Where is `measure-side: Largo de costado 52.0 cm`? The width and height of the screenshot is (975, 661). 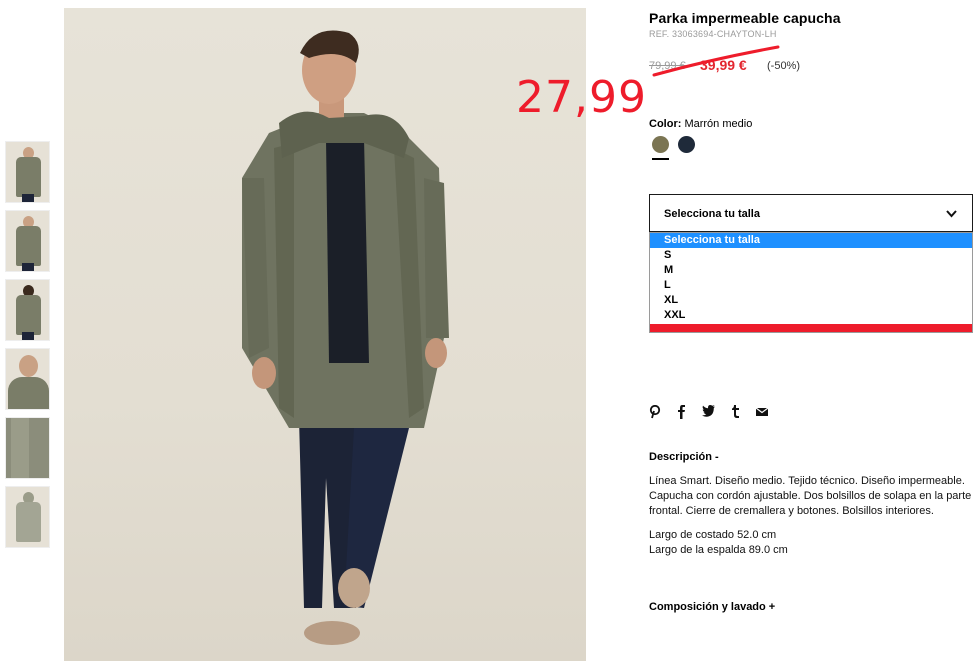 measure-side: Largo de costado 52.0 cm is located at coordinates (713, 535).